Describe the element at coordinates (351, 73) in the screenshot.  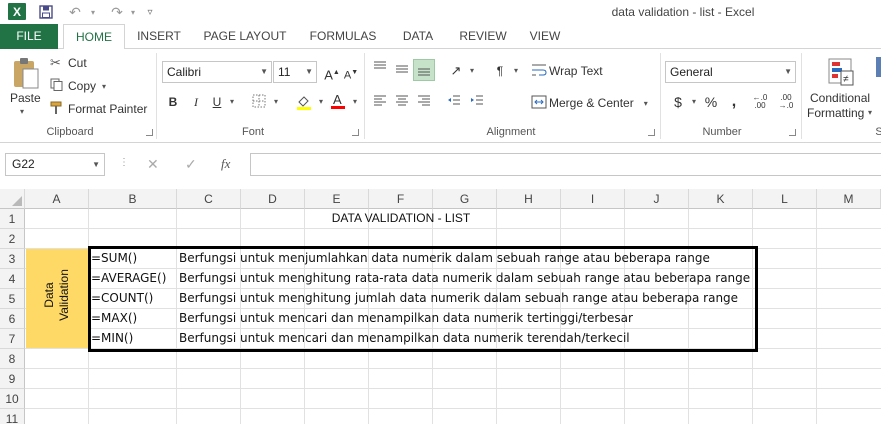
I see `decrease-font-icon: A▼` at that location.